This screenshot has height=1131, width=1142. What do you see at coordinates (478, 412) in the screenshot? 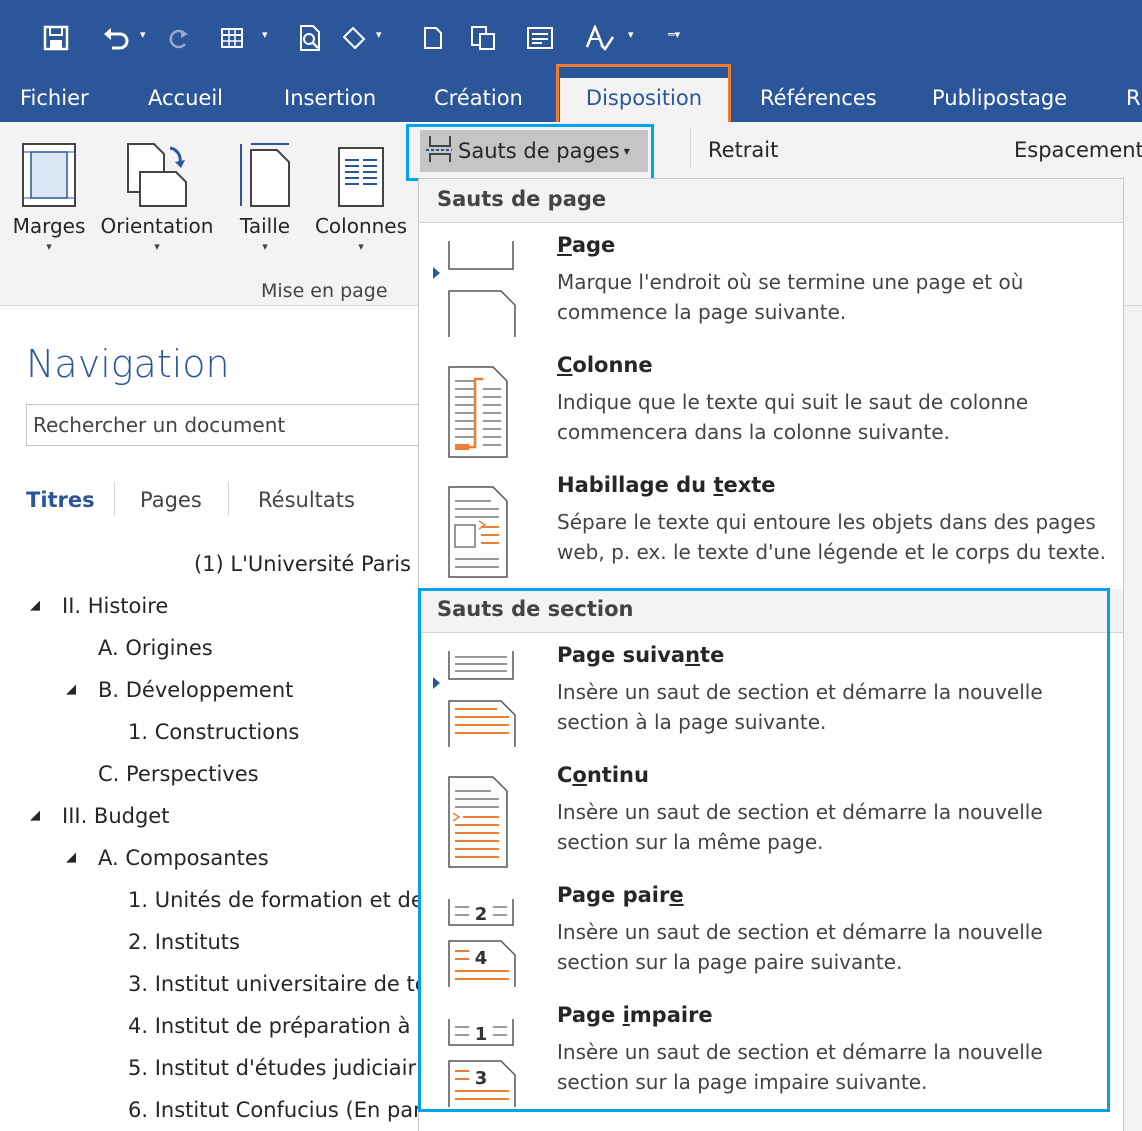
I see `column-break-icon` at bounding box center [478, 412].